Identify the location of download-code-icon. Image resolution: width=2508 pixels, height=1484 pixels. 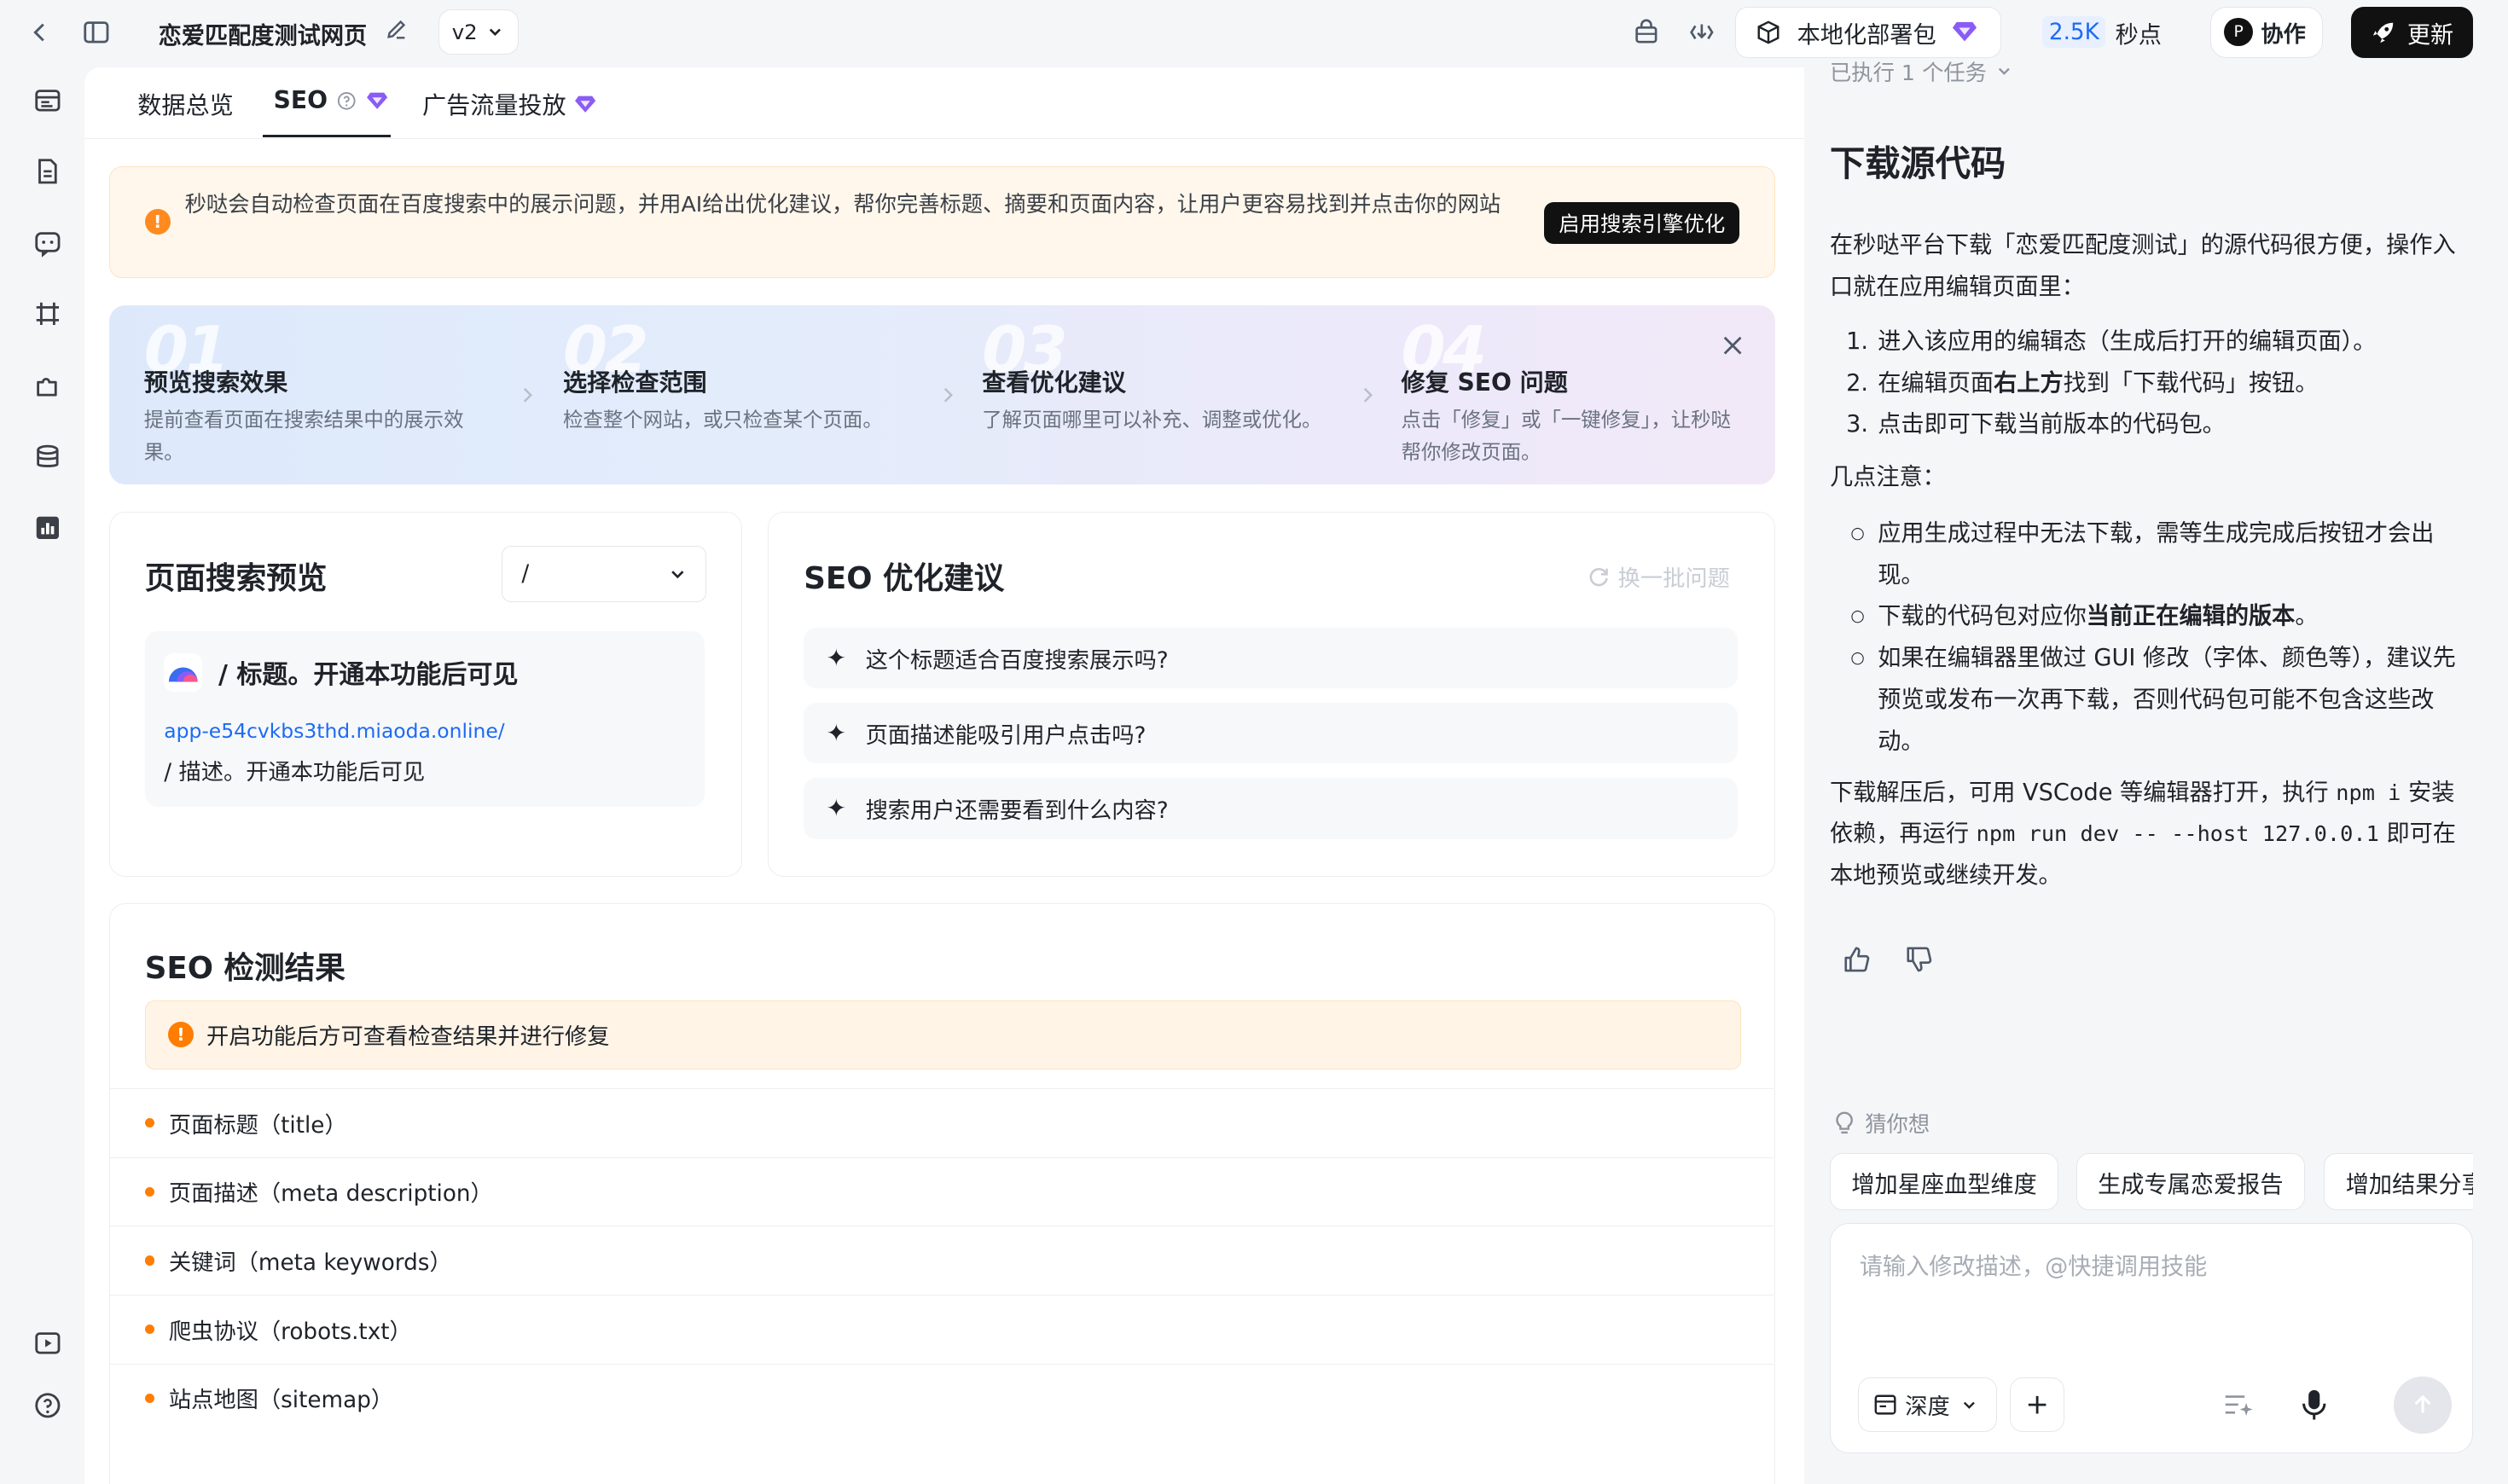
(1702, 32).